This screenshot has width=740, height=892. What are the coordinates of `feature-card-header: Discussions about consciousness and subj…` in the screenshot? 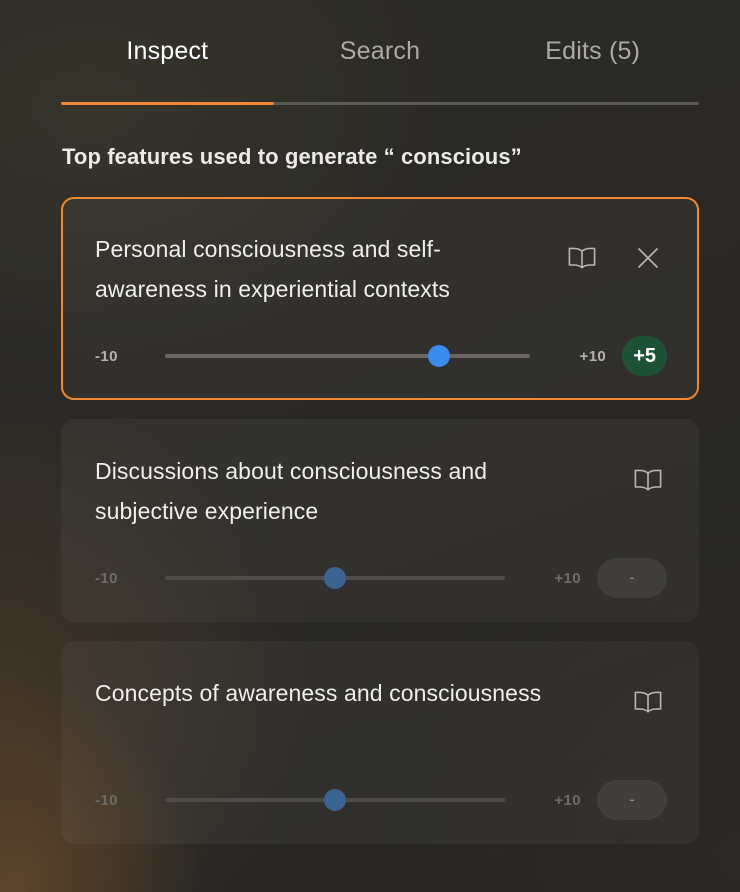 It's located at (381, 491).